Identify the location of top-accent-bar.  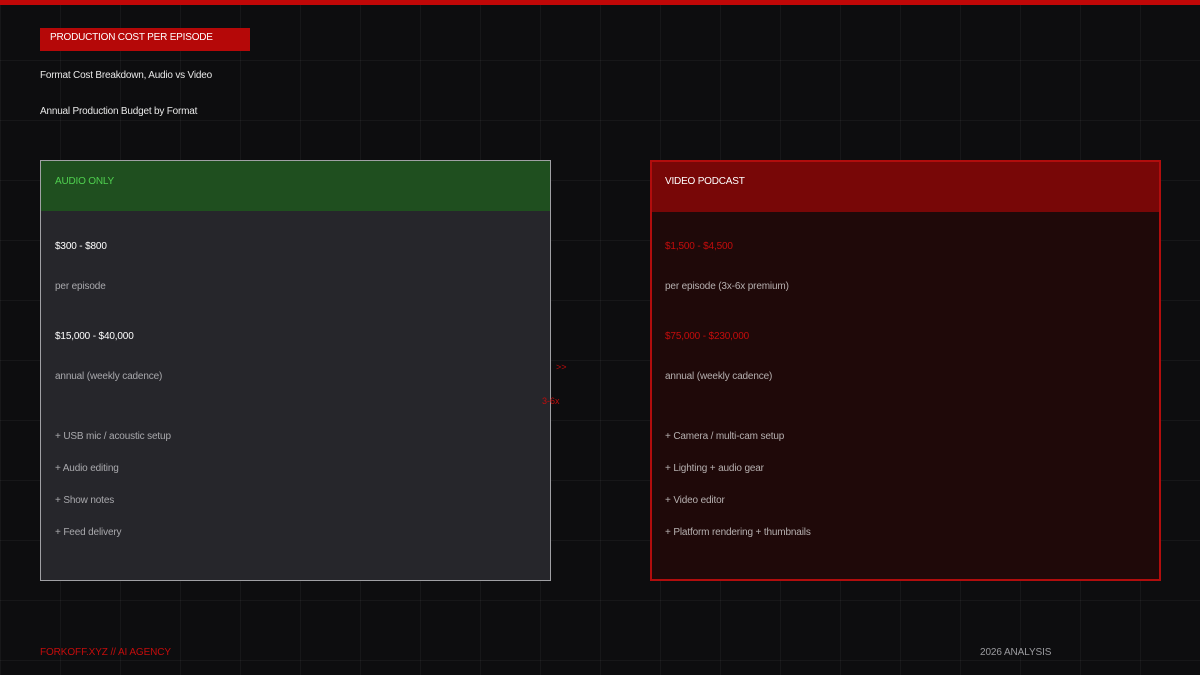
(600, 2).